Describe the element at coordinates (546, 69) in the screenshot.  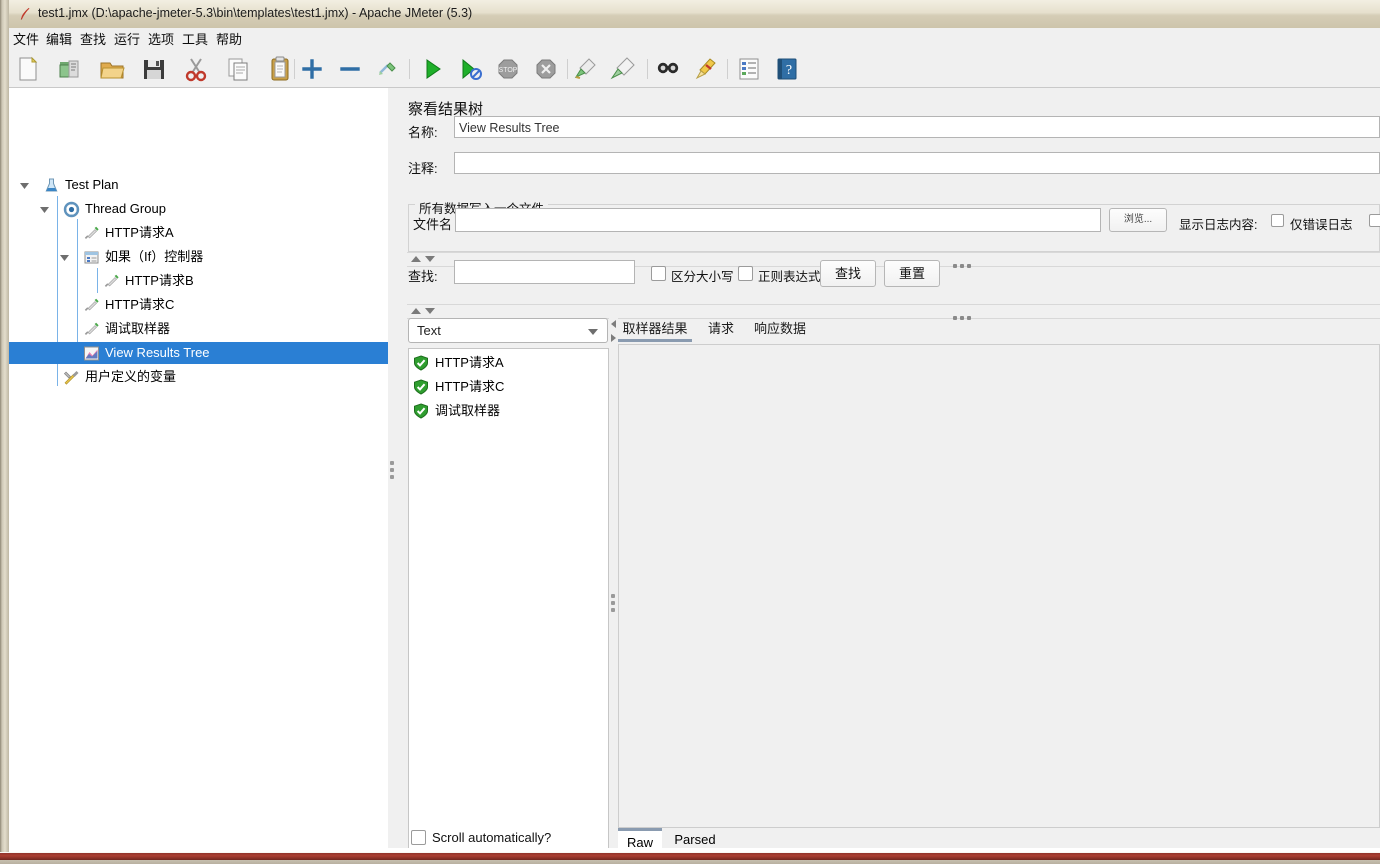
I see `shutdown-icon` at that location.